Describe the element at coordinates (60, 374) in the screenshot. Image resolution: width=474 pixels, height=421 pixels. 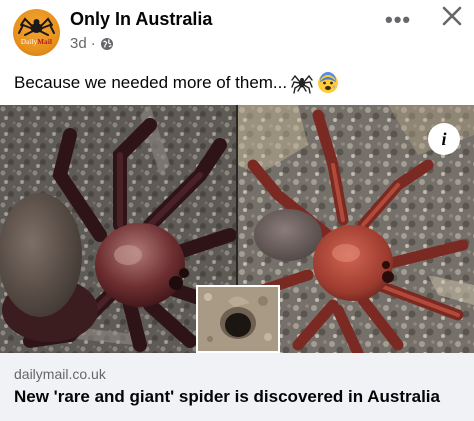
I see `link-domain: dailymail.co.uk` at that location.